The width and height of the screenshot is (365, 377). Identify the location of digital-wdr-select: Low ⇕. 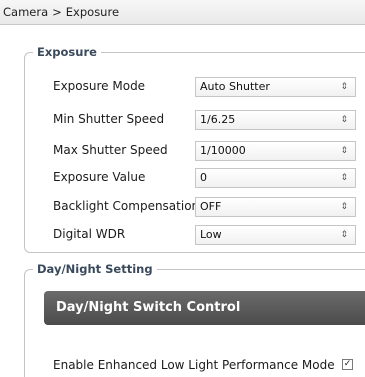
(275, 235).